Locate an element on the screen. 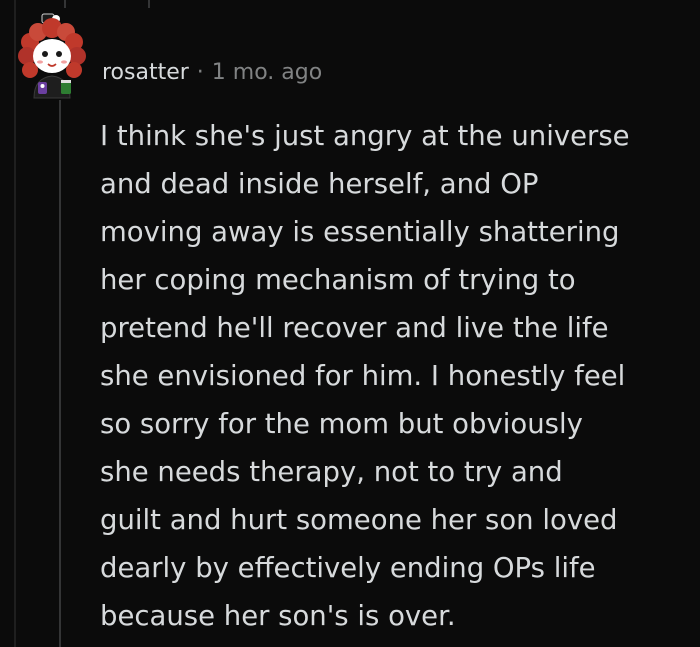 The width and height of the screenshot is (700, 647). username-link: rosatter is located at coordinates (145, 72).